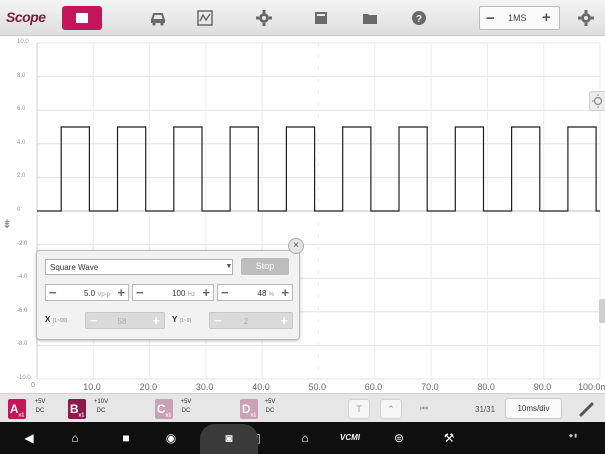  I want to click on stop-acquisition-button, so click(82, 18).